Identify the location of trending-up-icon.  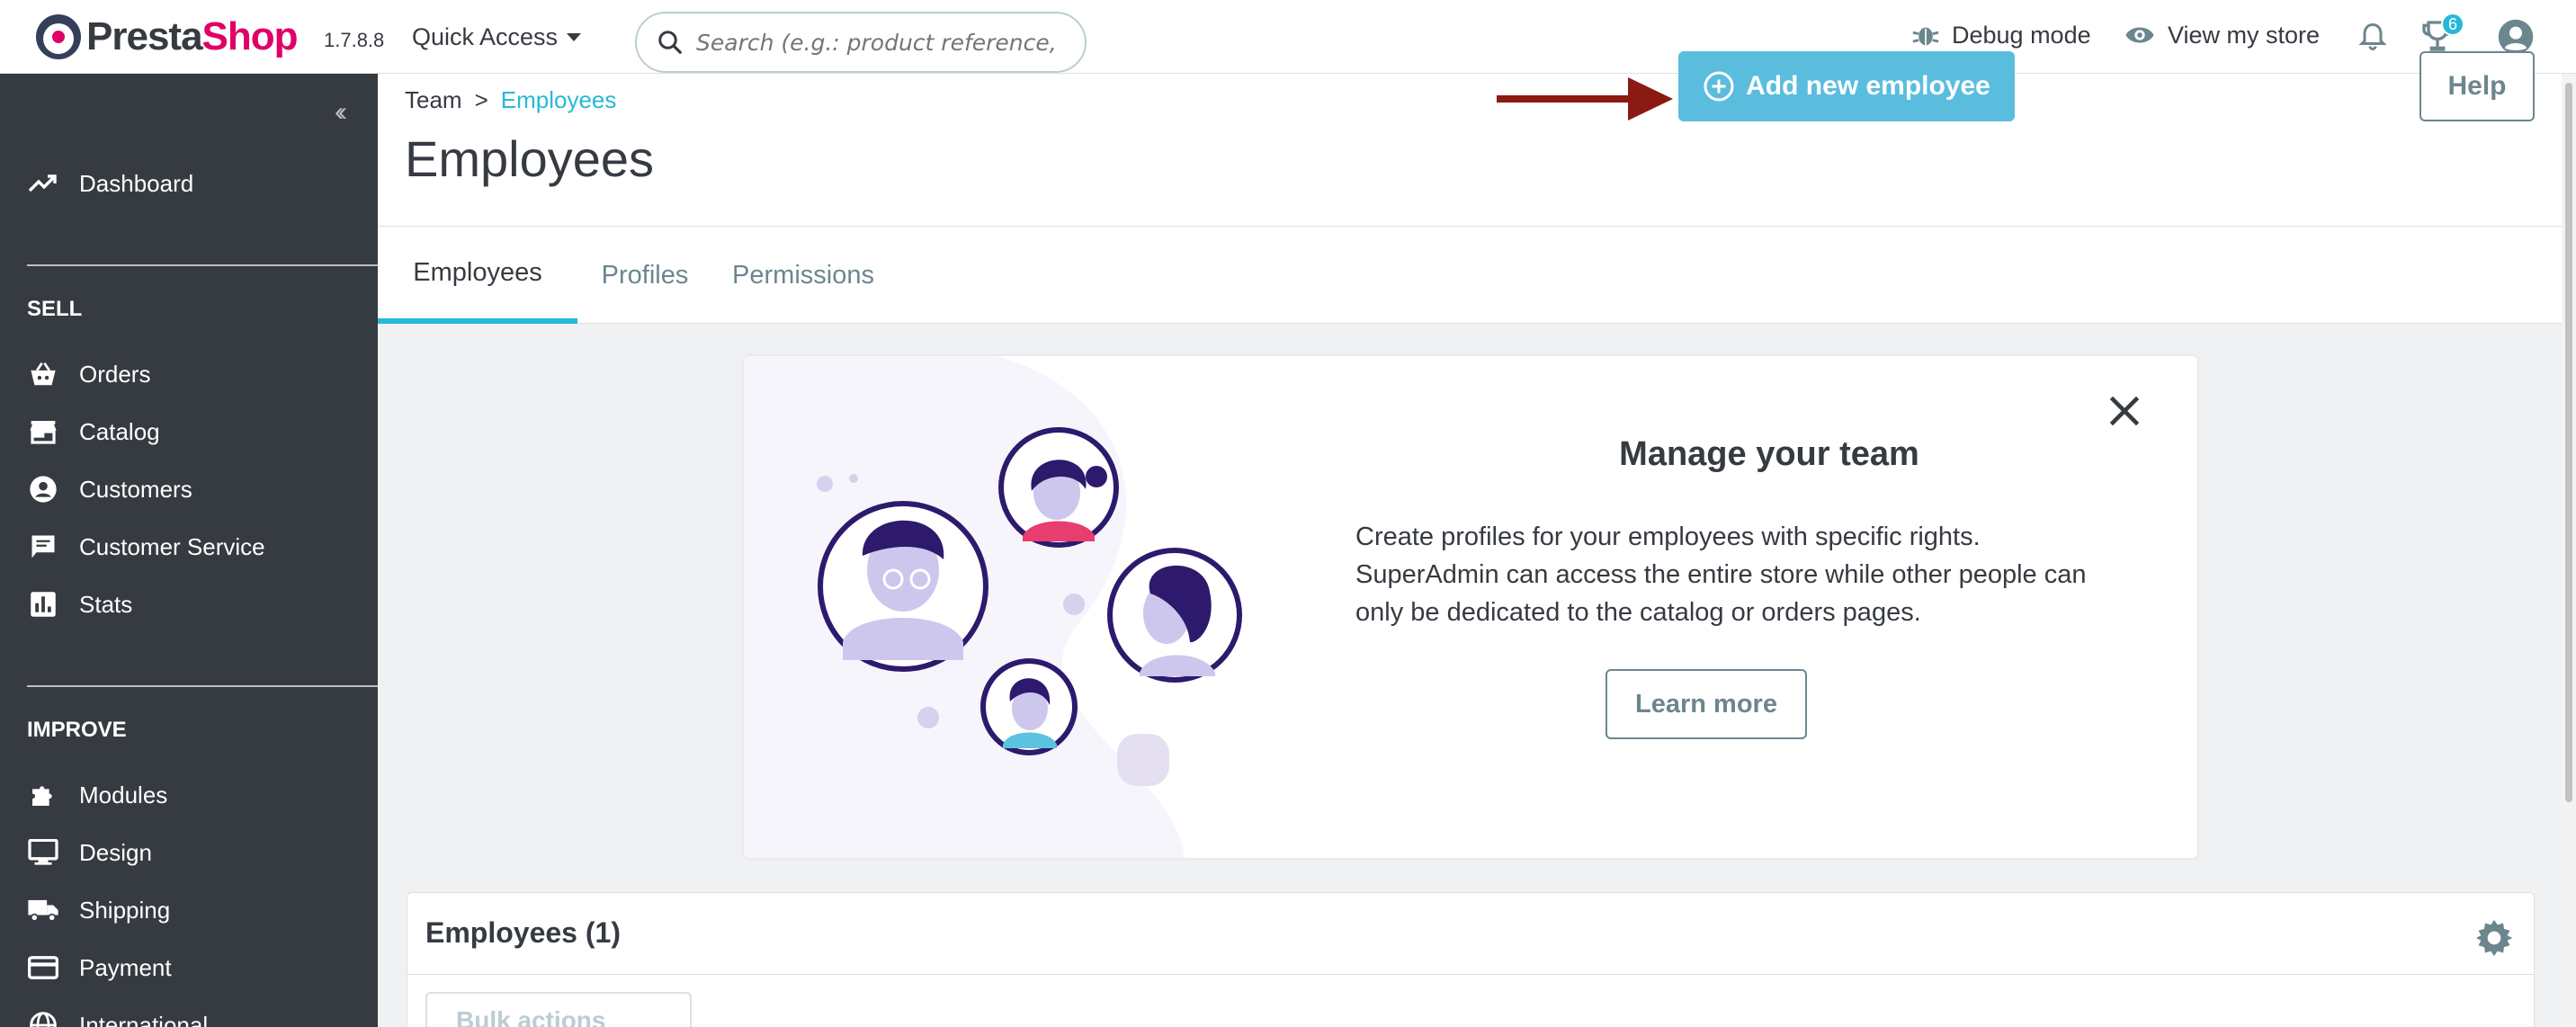
(43, 183).